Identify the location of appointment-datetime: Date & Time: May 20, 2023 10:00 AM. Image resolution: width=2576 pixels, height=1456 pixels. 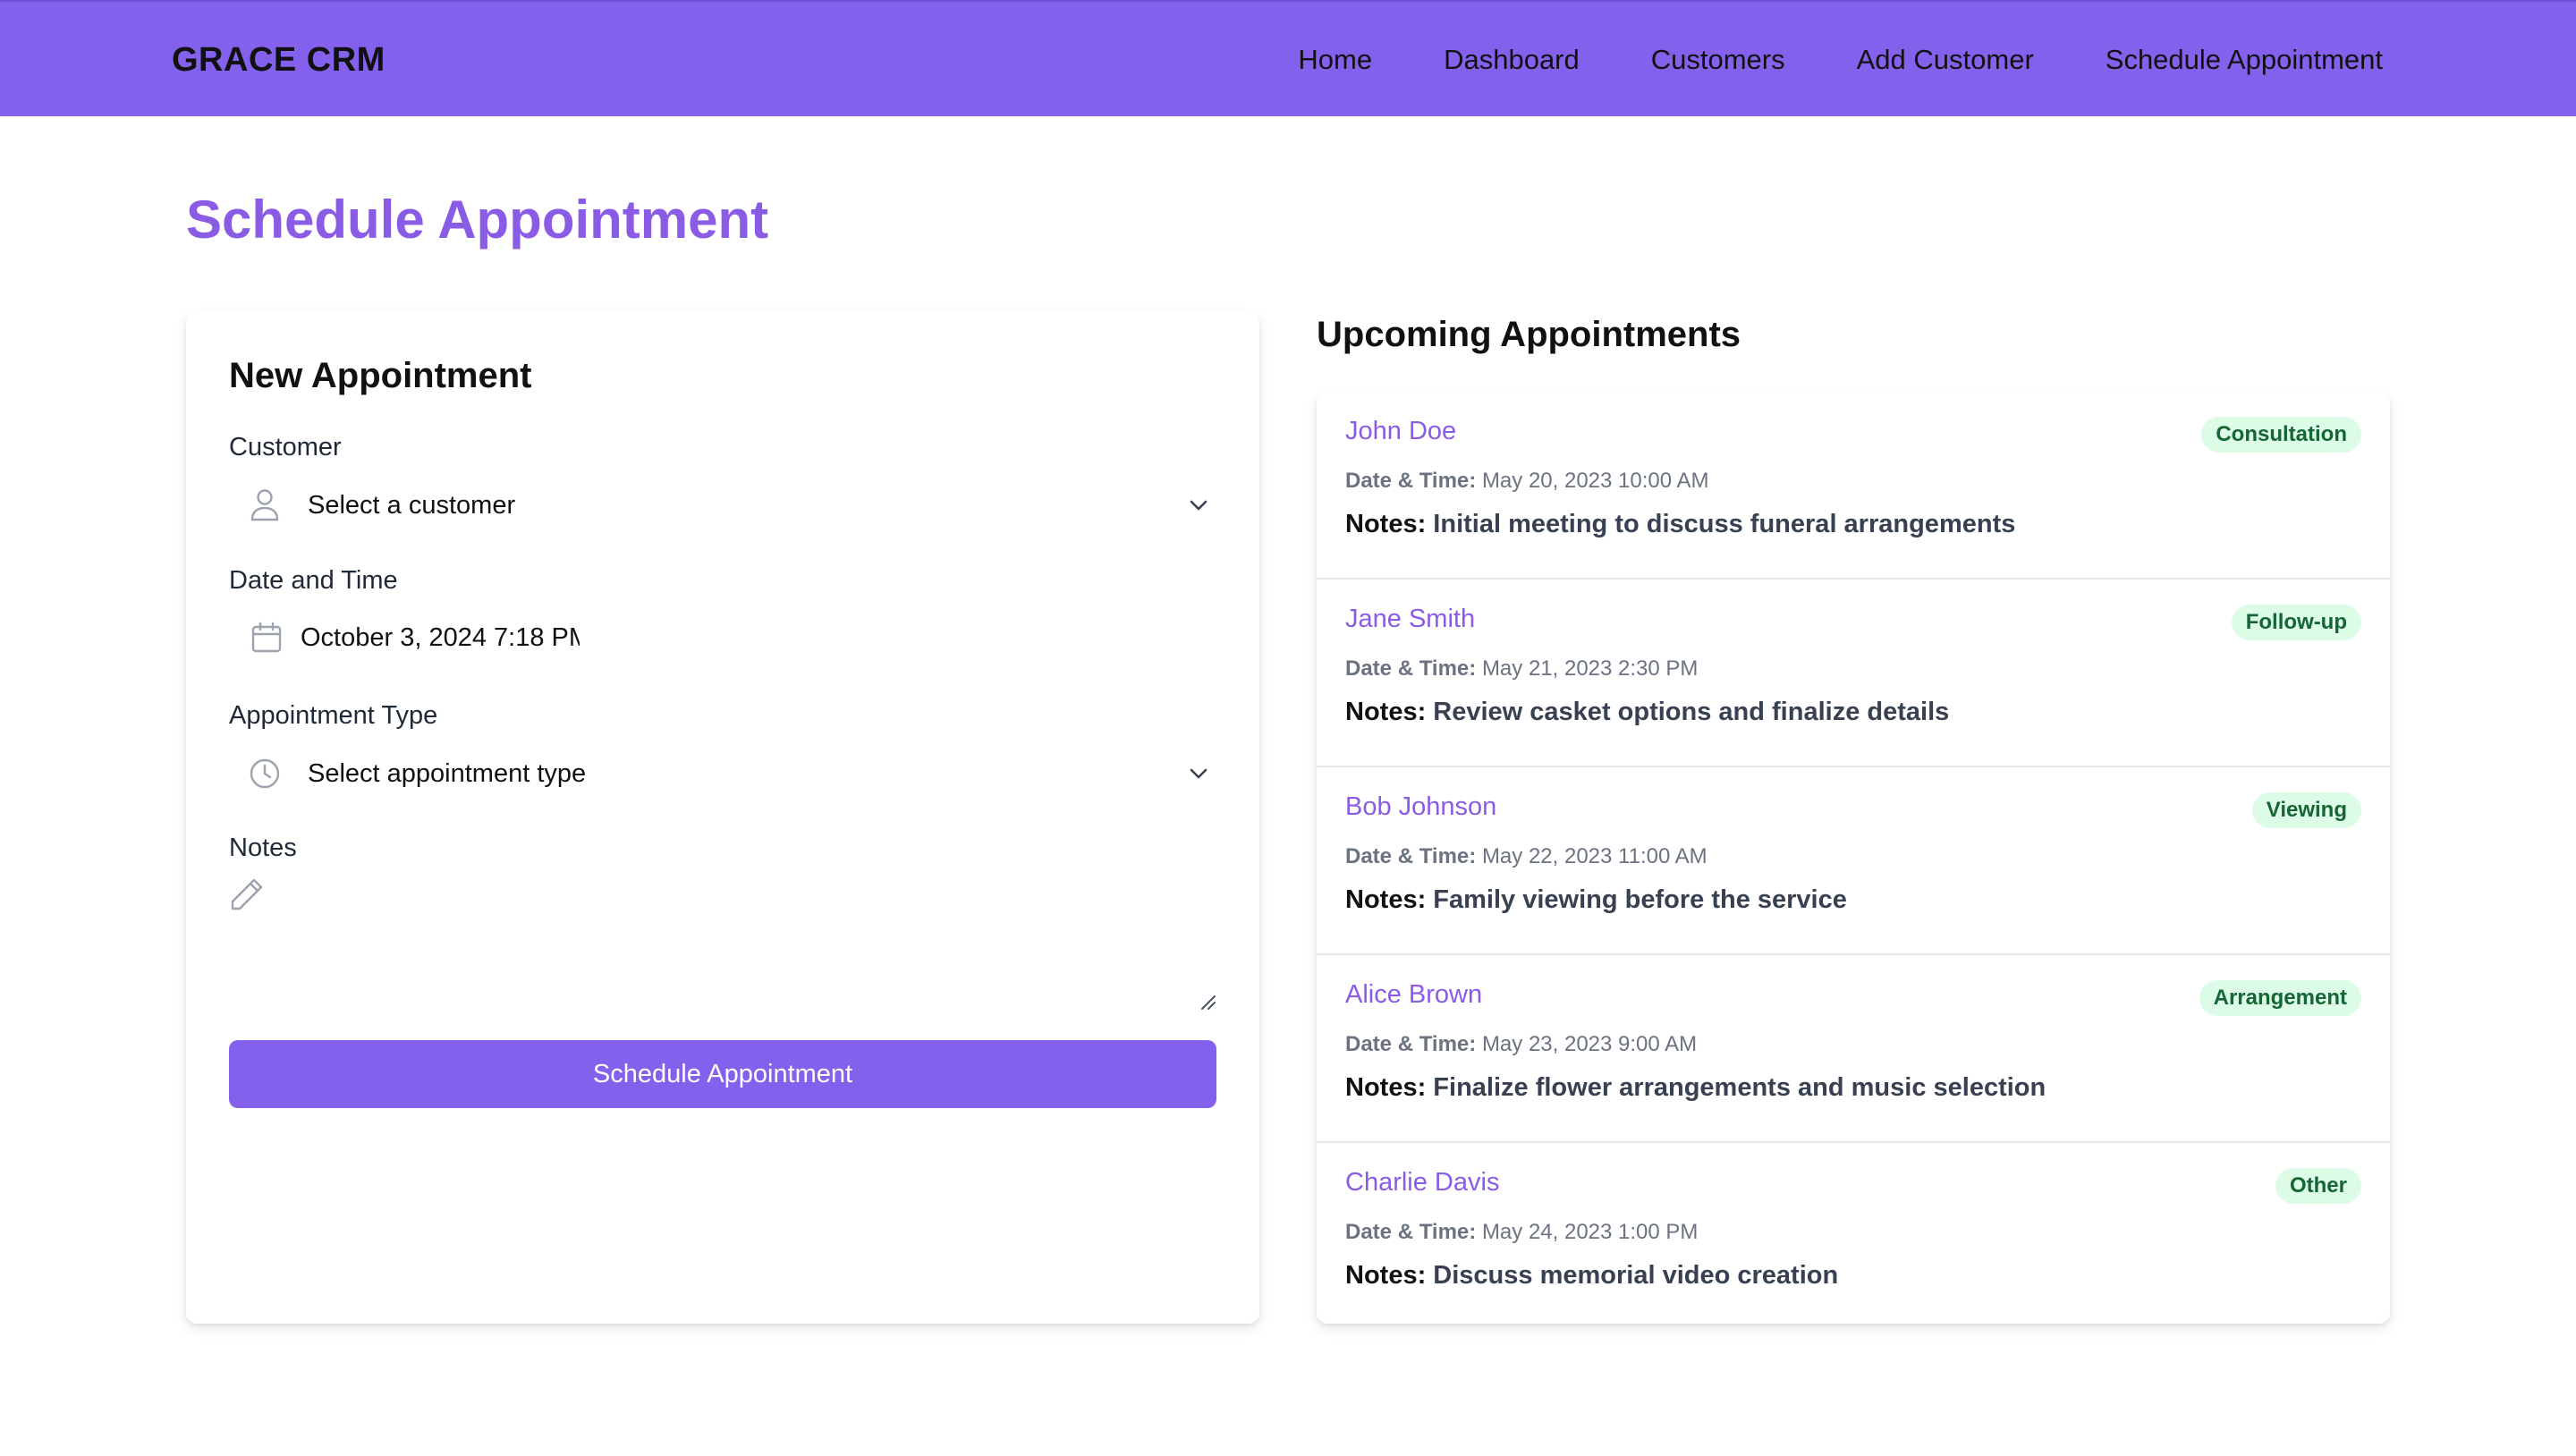
(1526, 481).